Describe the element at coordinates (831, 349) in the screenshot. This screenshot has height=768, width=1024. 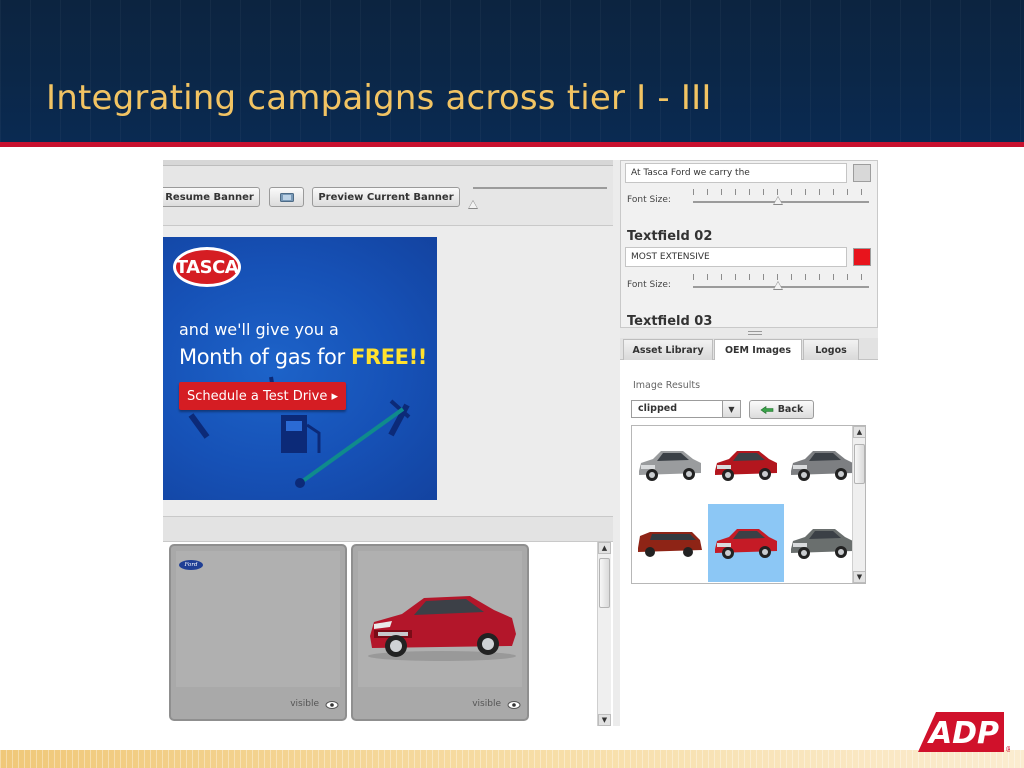
I see `tab-logos: Logos` at that location.